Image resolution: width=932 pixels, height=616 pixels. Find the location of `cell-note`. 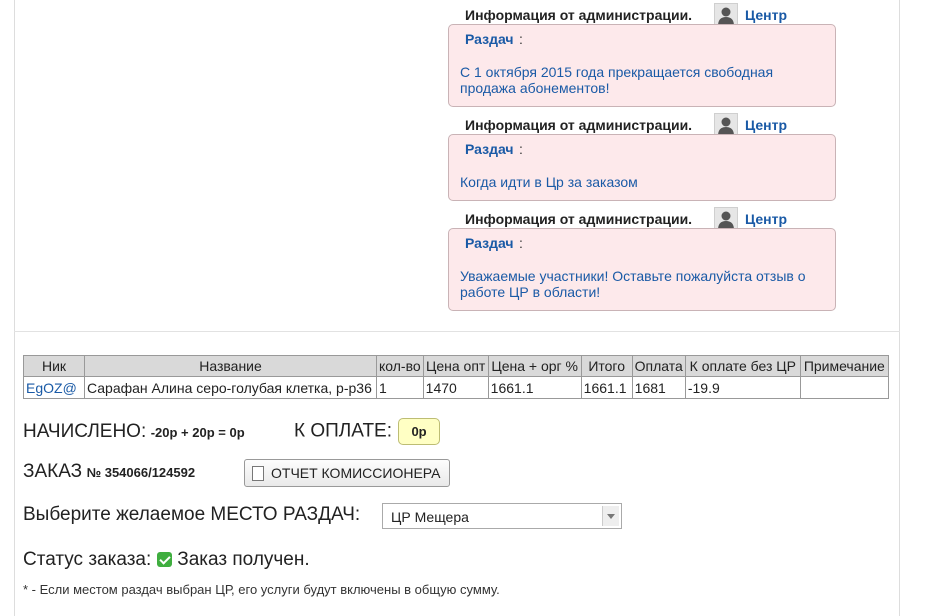

cell-note is located at coordinates (844, 387).